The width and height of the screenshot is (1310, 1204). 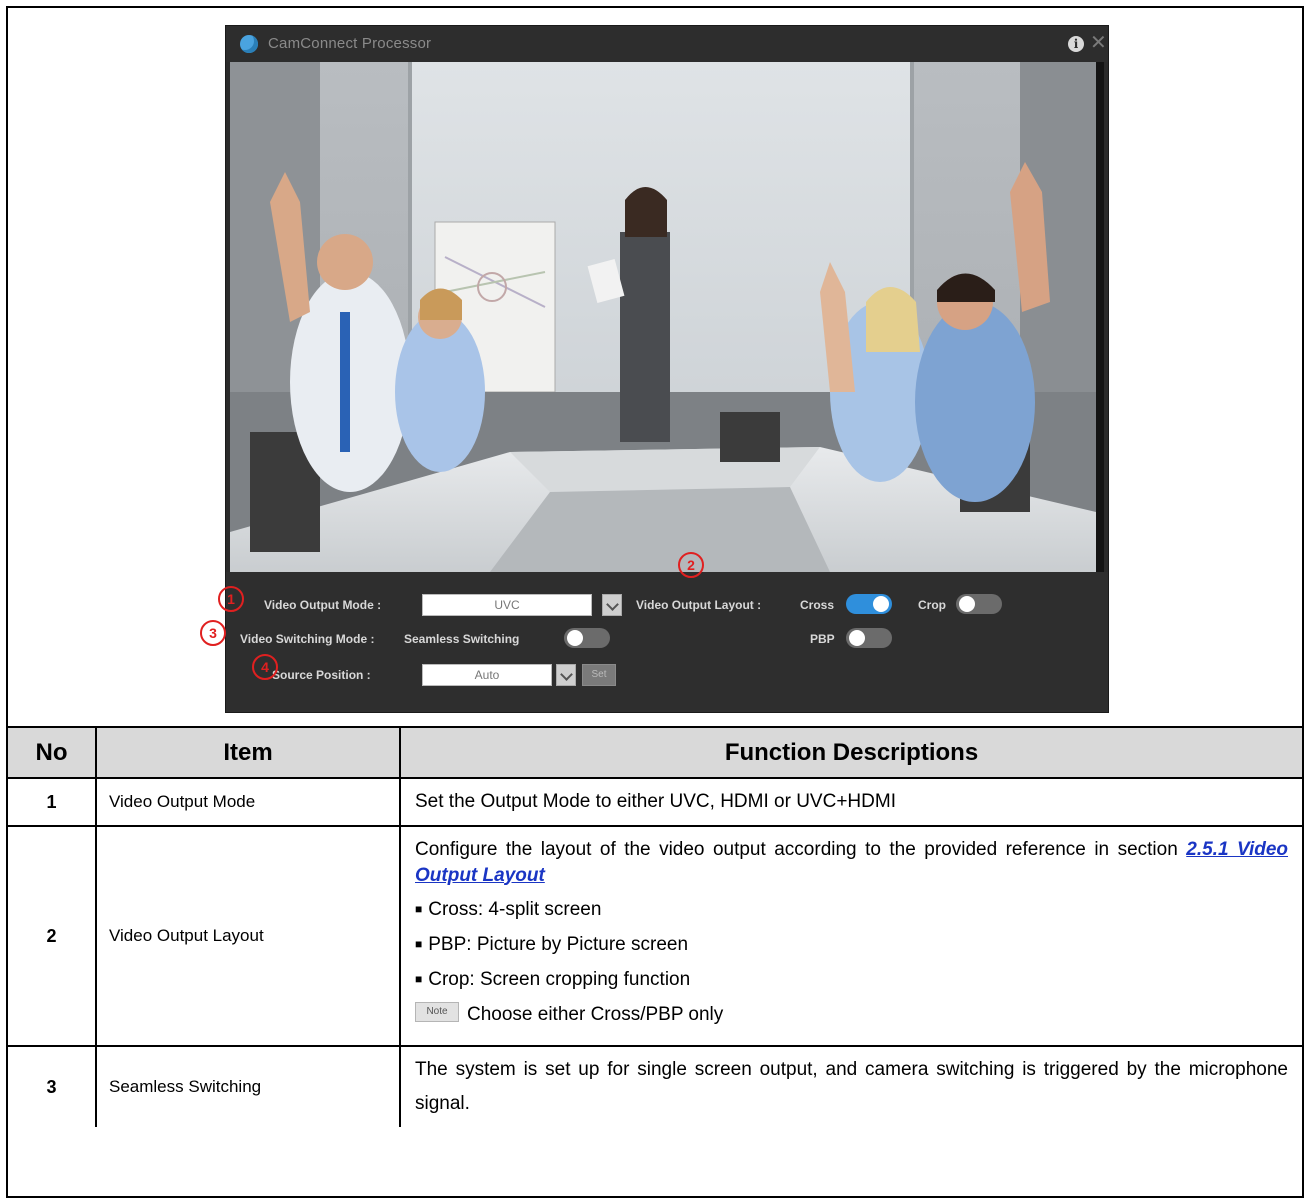 What do you see at coordinates (869, 604) in the screenshot?
I see `cross-toggle` at bounding box center [869, 604].